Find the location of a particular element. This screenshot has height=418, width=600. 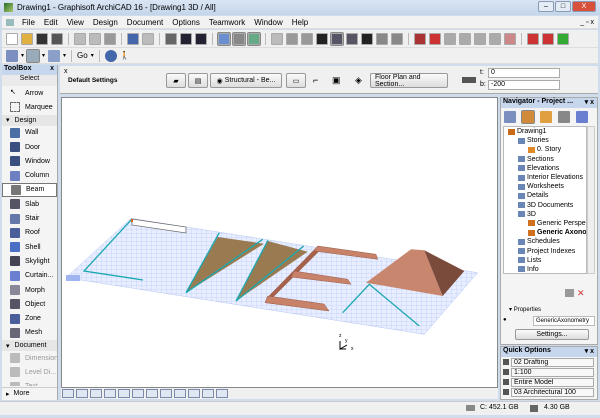

tool-marquee: Marquee is located at coordinates (29, 107).